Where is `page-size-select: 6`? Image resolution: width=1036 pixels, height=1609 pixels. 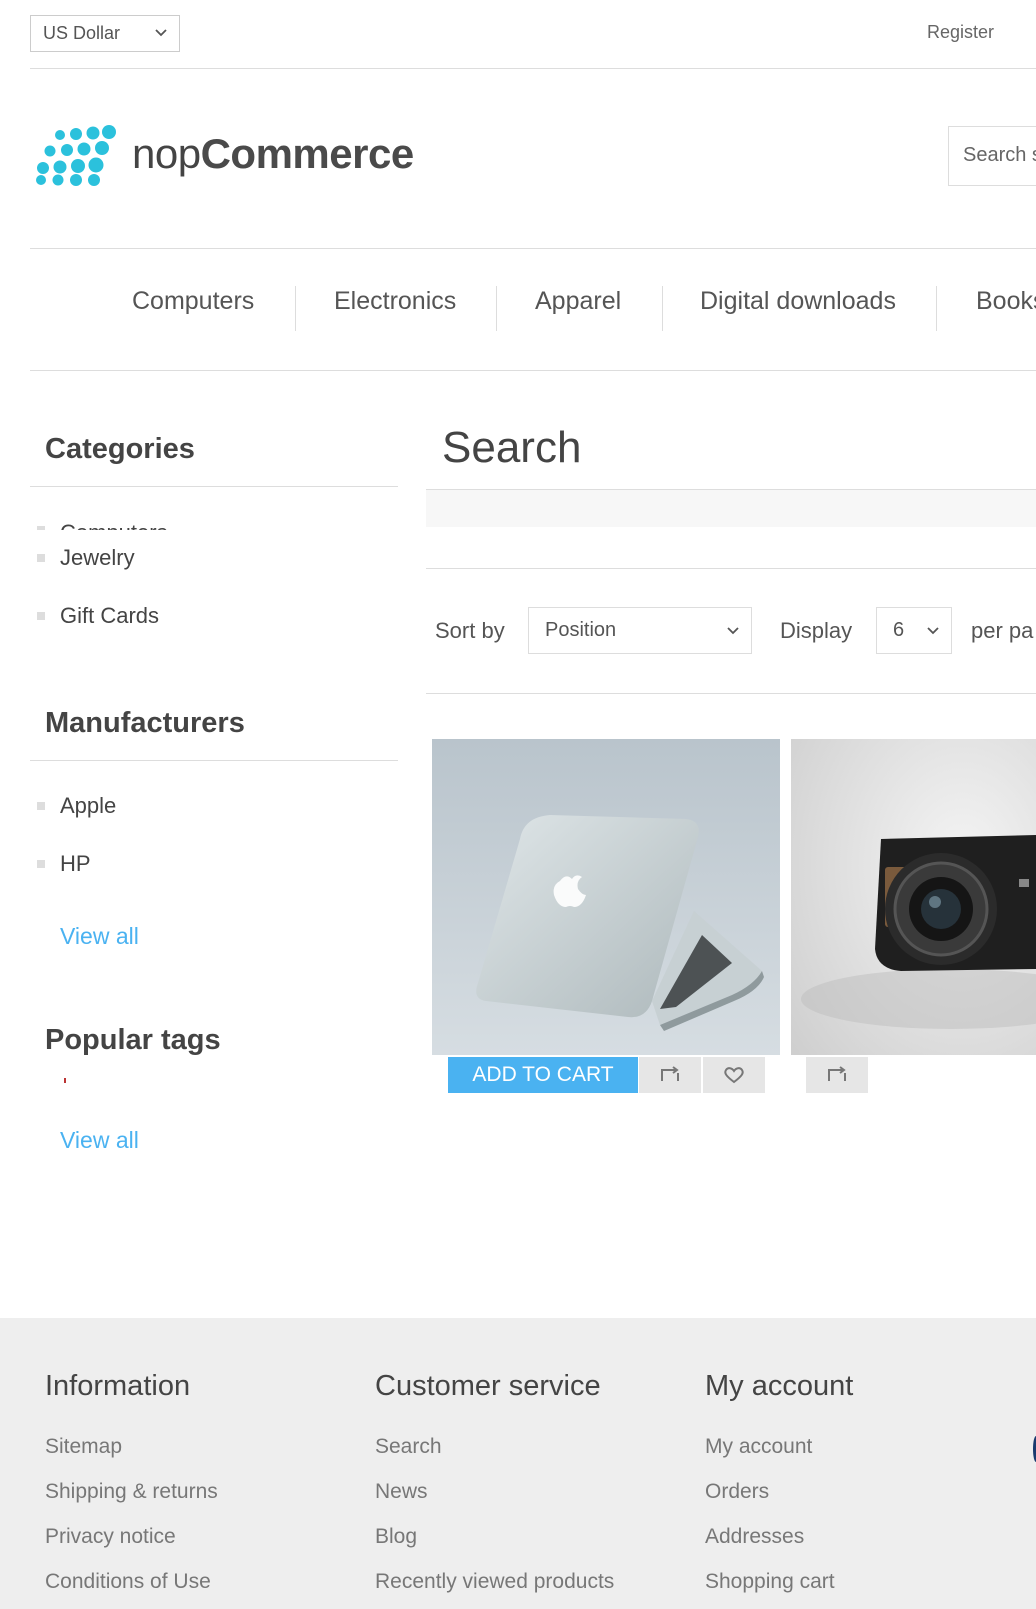 page-size-select: 6 is located at coordinates (914, 630).